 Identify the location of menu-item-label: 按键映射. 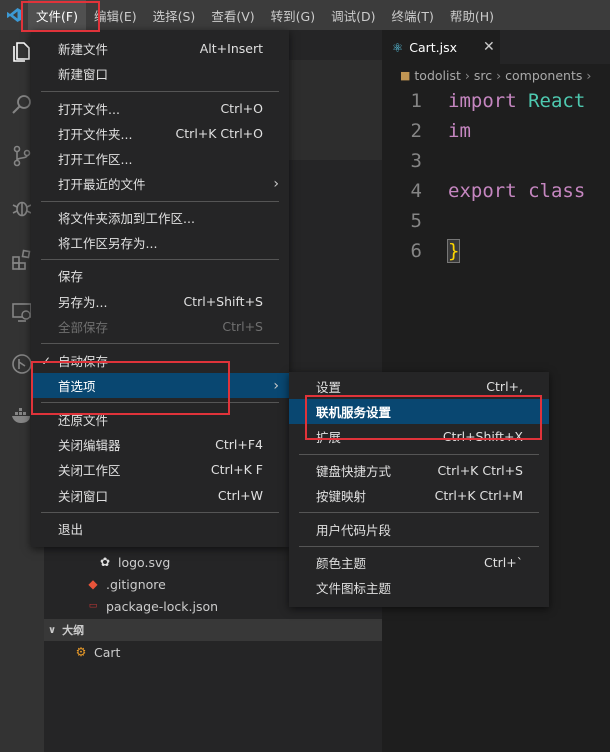
(341, 496).